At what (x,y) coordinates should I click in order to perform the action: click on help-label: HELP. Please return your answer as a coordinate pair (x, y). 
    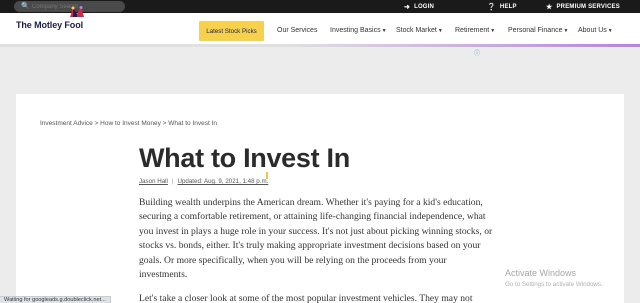
    Looking at the image, I should click on (508, 6).